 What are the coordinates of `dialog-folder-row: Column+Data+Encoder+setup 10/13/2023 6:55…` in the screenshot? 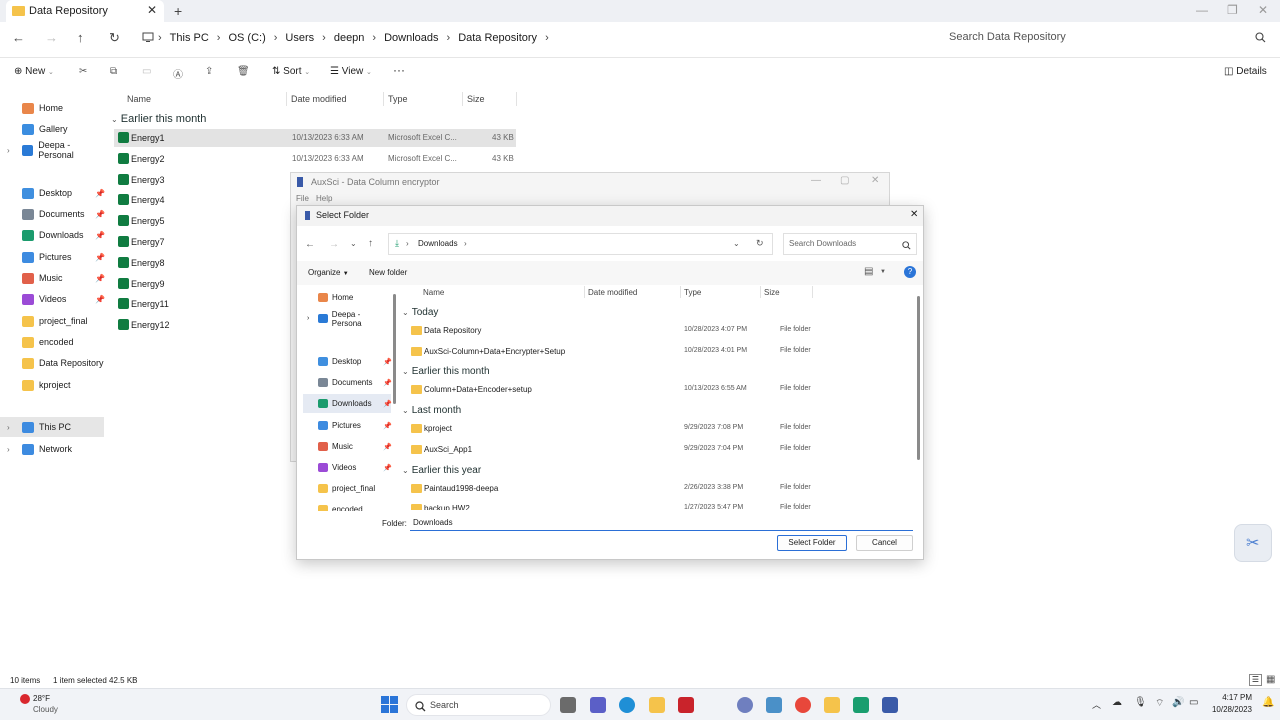 It's located at (651, 390).